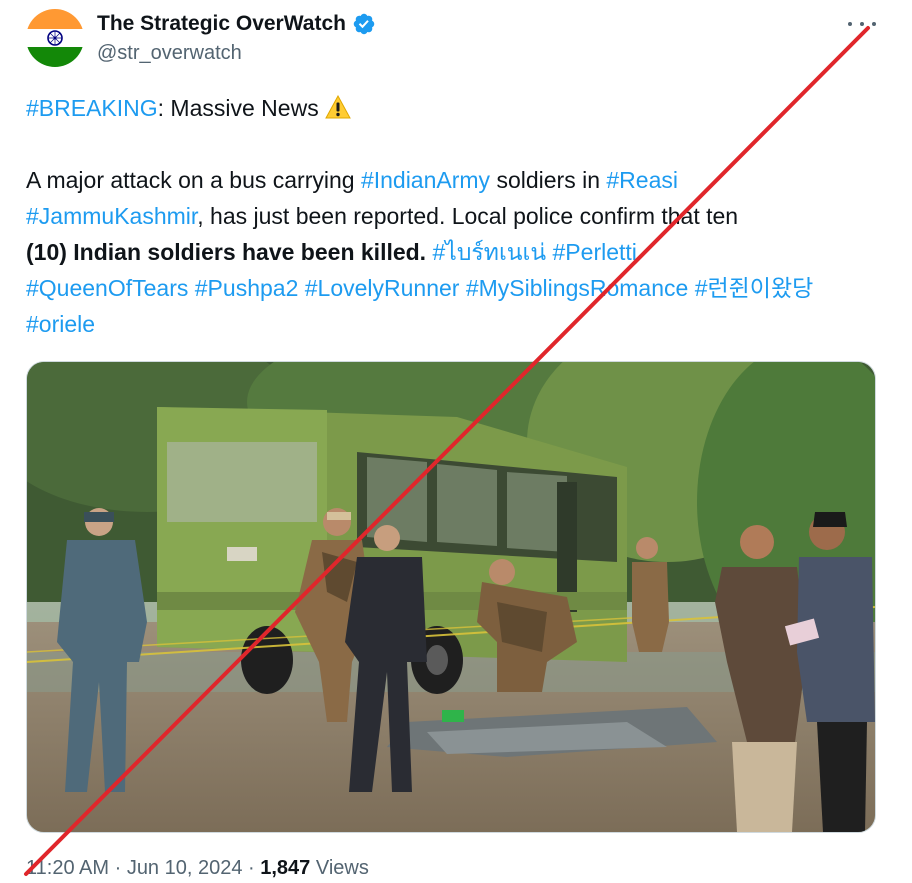 Image resolution: width=912 pixels, height=883 pixels. Describe the element at coordinates (339, 868) in the screenshot. I see `views-label: Views` at that location.